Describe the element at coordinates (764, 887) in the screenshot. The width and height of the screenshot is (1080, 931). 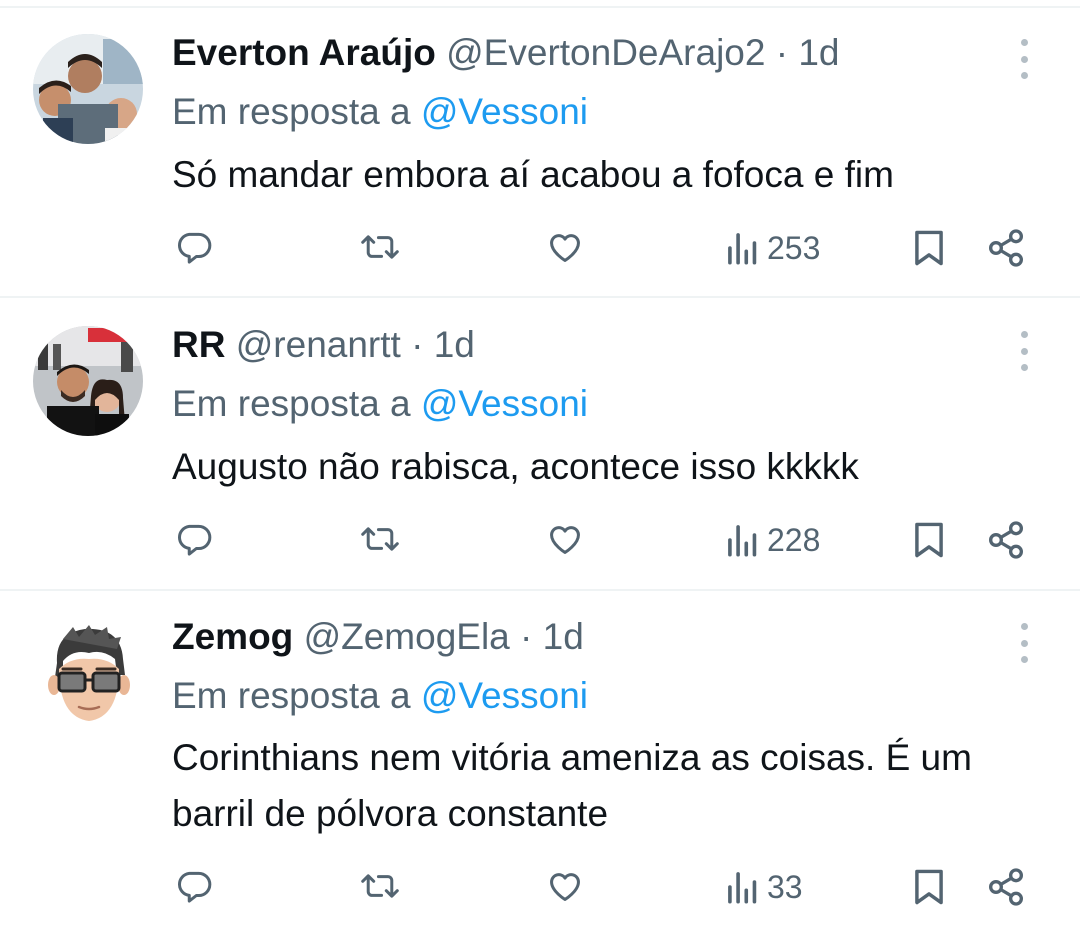
I see `views-button: 33` at that location.